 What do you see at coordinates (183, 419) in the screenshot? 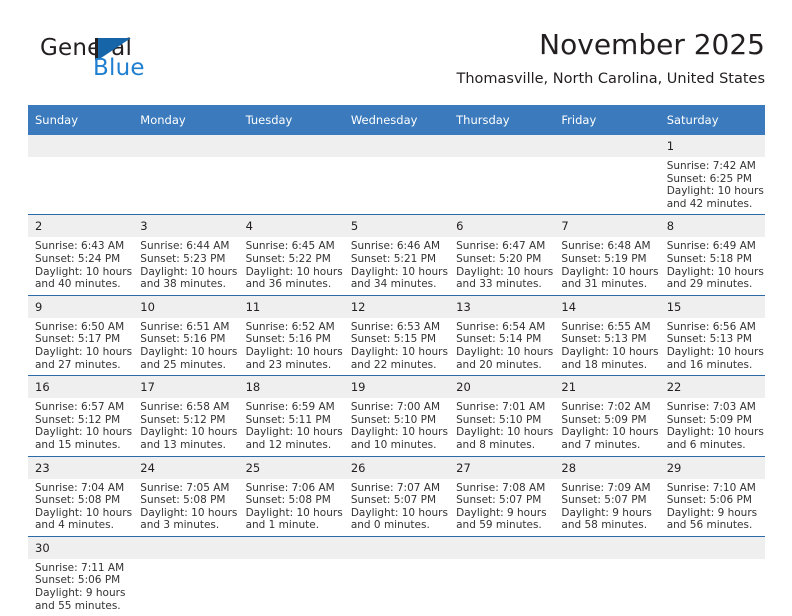
I see `day-detail-line: Sunset: 5:12 PM` at bounding box center [183, 419].